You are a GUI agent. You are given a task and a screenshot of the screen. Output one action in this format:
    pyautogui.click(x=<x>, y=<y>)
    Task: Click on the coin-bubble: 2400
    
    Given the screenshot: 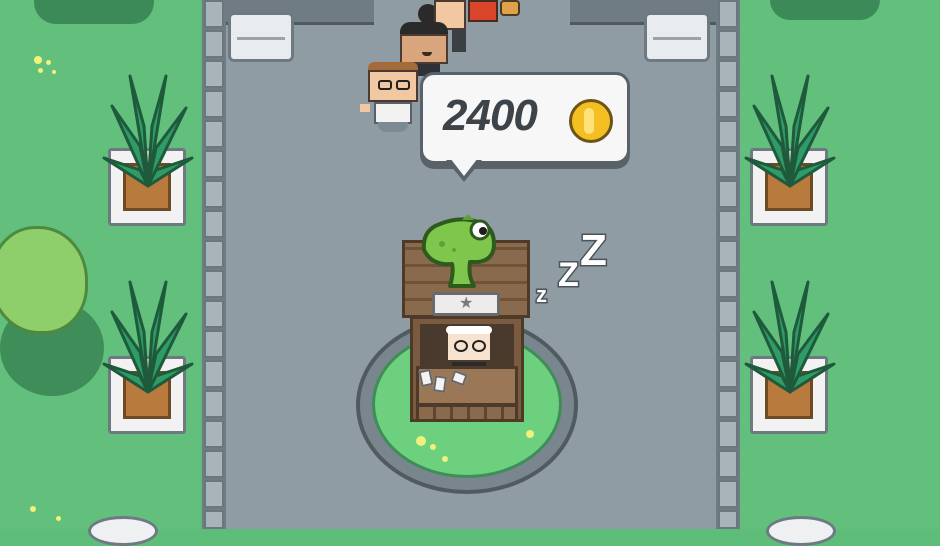 What is the action you would take?
    pyautogui.click(x=525, y=118)
    